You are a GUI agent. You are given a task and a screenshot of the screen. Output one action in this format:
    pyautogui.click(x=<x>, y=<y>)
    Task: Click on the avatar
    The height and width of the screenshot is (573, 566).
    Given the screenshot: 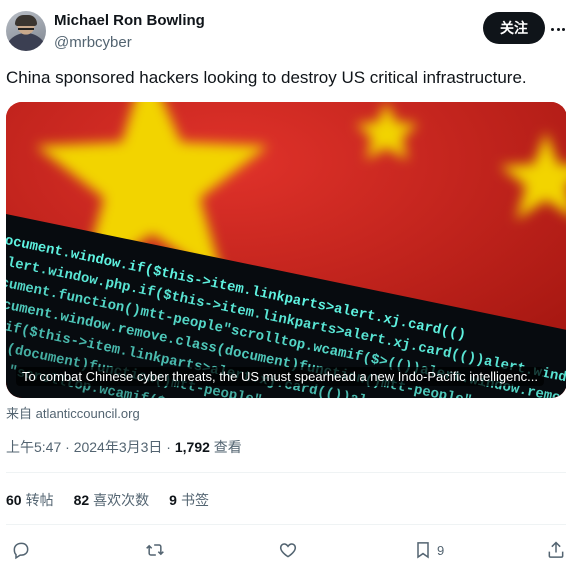 What is the action you would take?
    pyautogui.click(x=26, y=31)
    